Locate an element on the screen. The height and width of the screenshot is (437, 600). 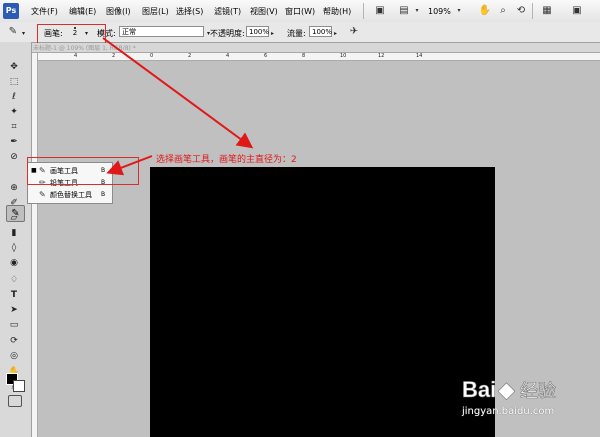
annotation-text: 选择画笔工具，画笔的主直径为：2 is located at coordinates (226, 160).